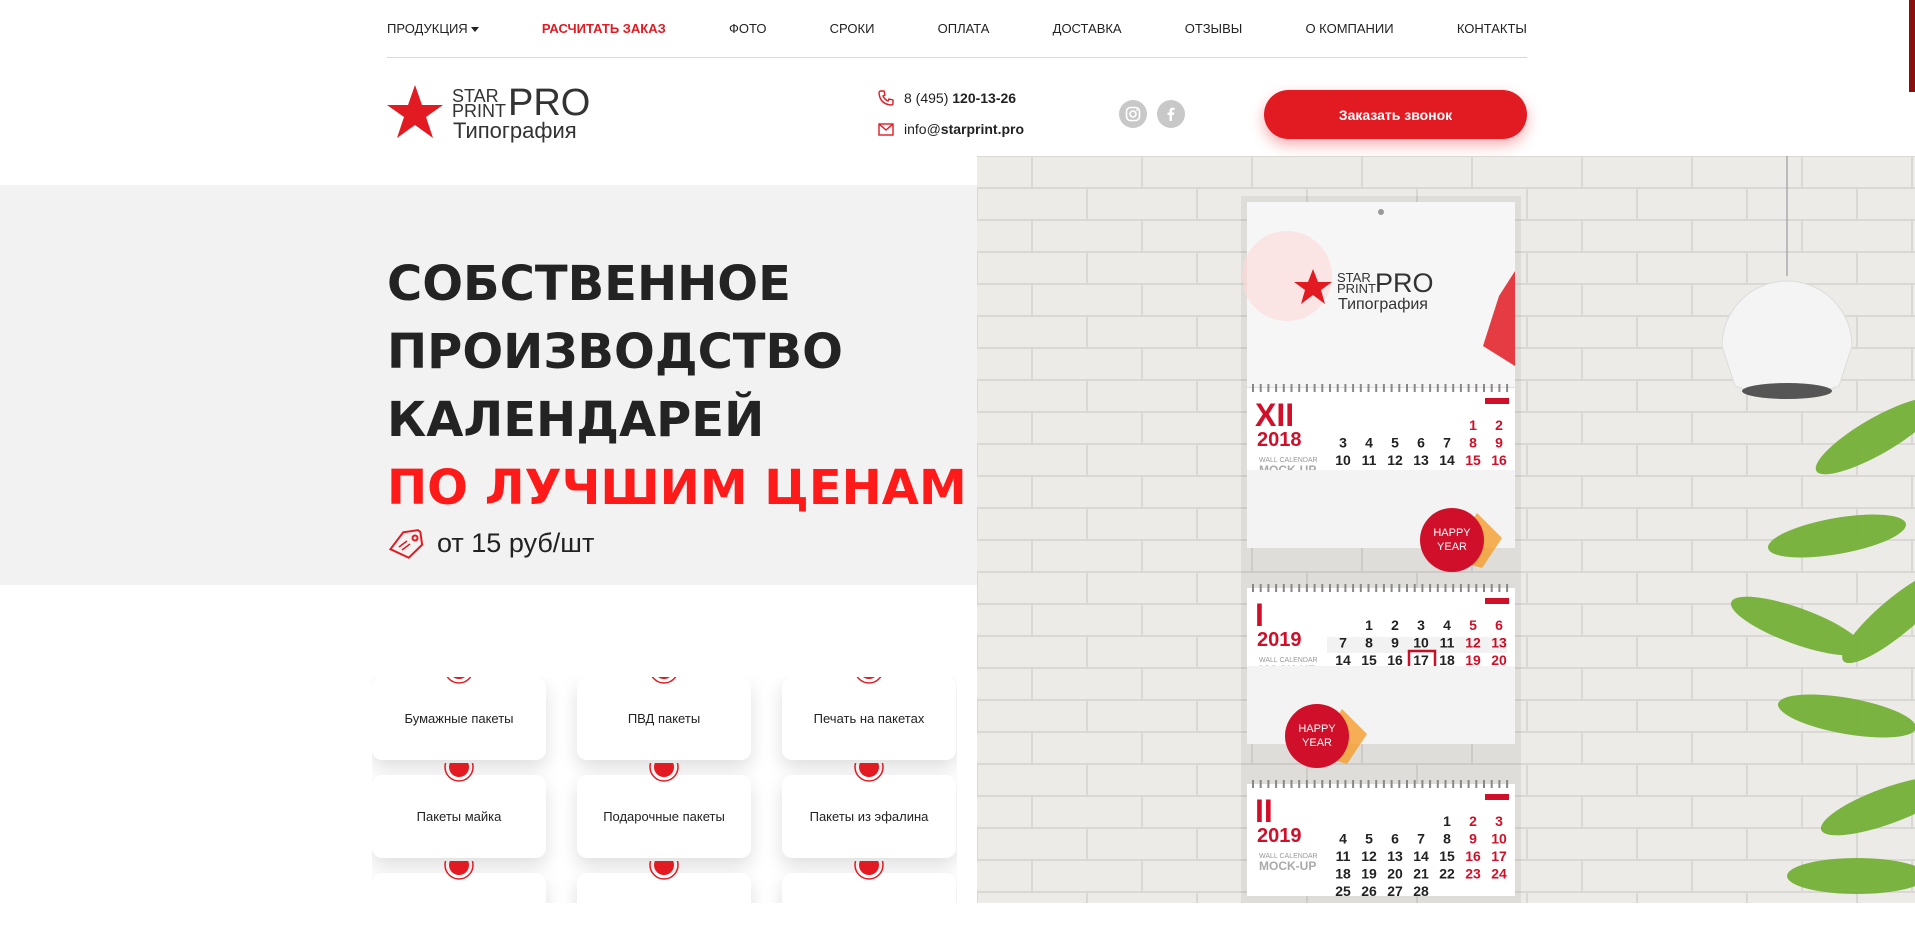 Image resolution: width=1915 pixels, height=950 pixels. I want to click on phone-prefix: 8 (495), so click(928, 98).